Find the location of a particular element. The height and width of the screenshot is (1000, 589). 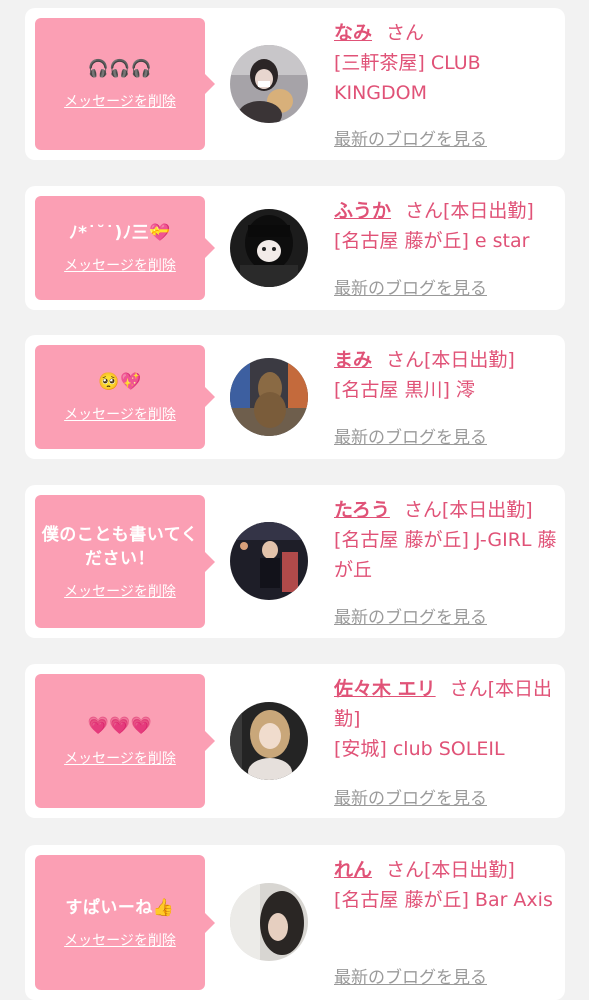

message-bubble: 🥺💖 メッセージを削除 is located at coordinates (125, 397).